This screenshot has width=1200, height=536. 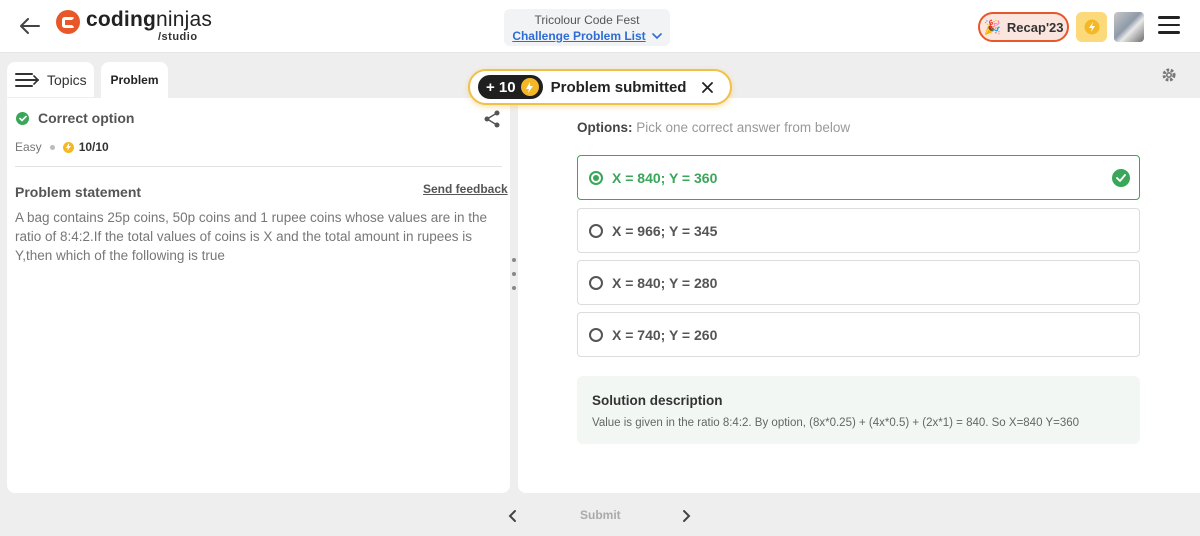 What do you see at coordinates (258, 166) in the screenshot?
I see `divider` at bounding box center [258, 166].